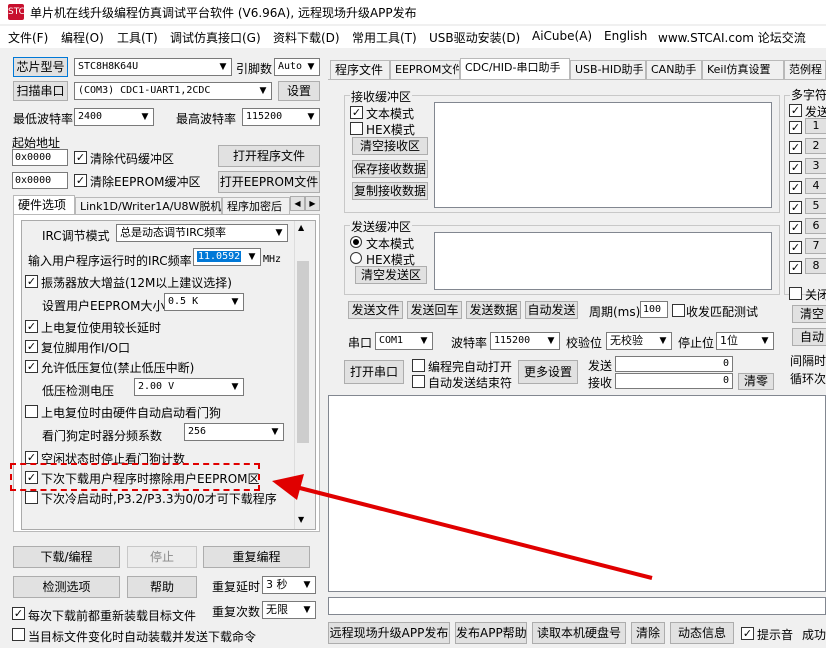 The image size is (826, 648). What do you see at coordinates (608, 69) in the screenshot?
I see `tab-usb-hid: USB-HID助手` at bounding box center [608, 69].